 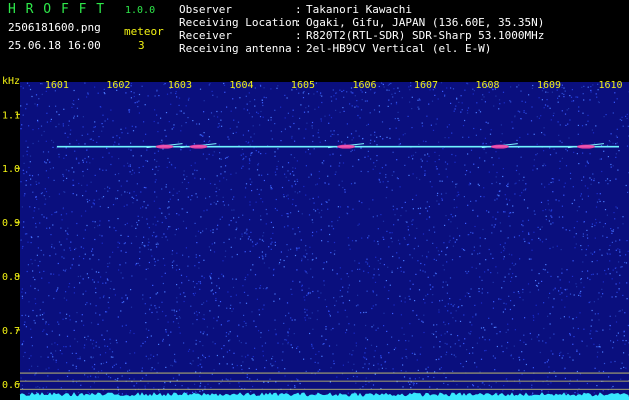 What do you see at coordinates (57, 9) in the screenshot?
I see `app-name: H R O F F T` at bounding box center [57, 9].